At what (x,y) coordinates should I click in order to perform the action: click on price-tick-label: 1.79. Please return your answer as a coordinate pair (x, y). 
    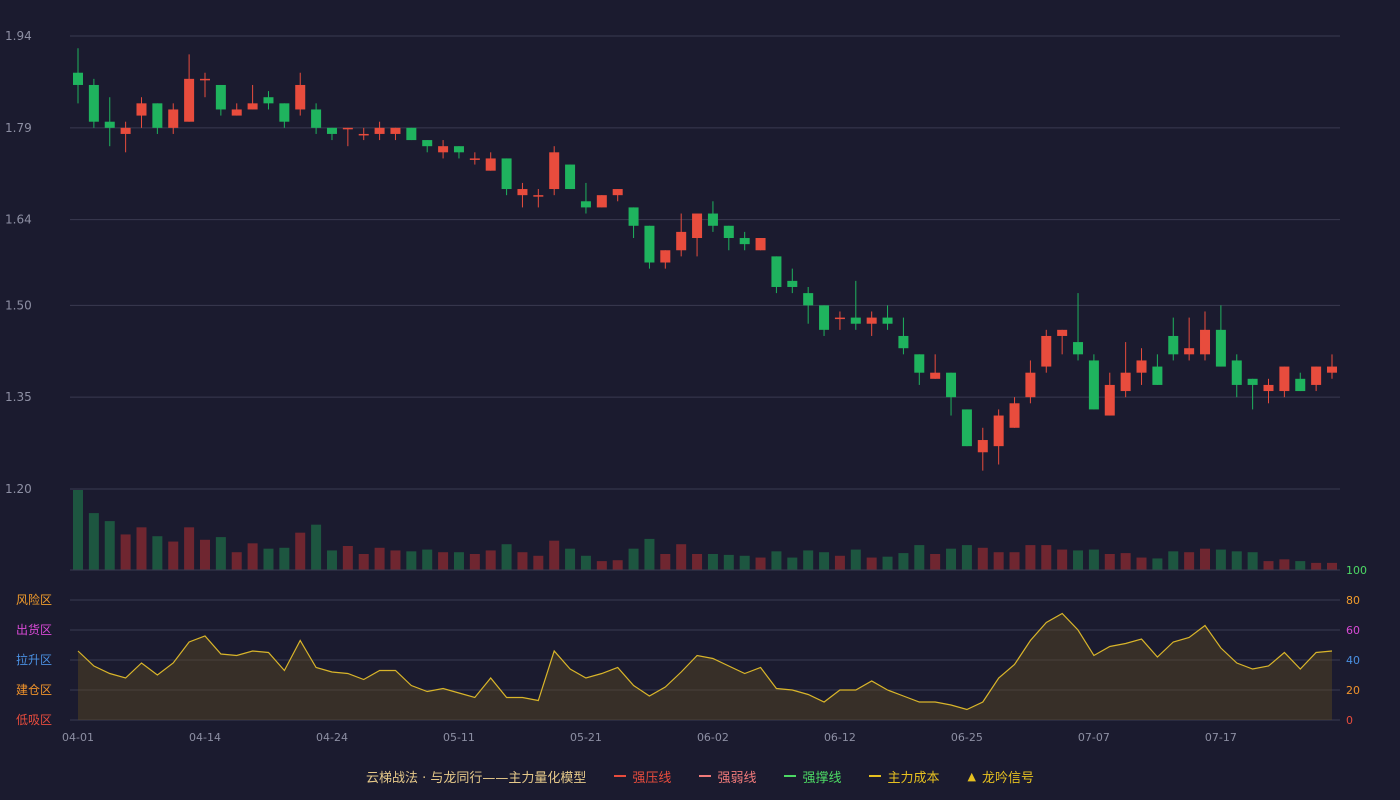
    Looking at the image, I should click on (18, 128).